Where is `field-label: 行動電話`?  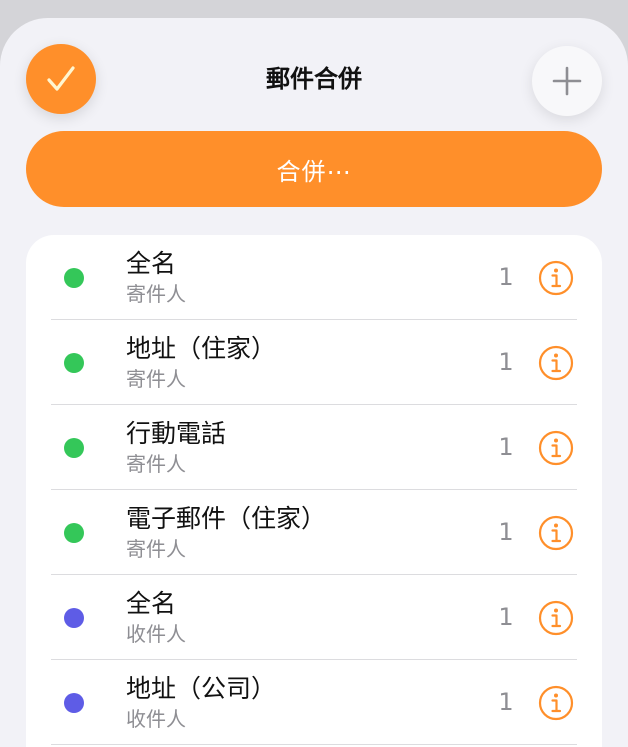
field-label: 行動電話 is located at coordinates (176, 433).